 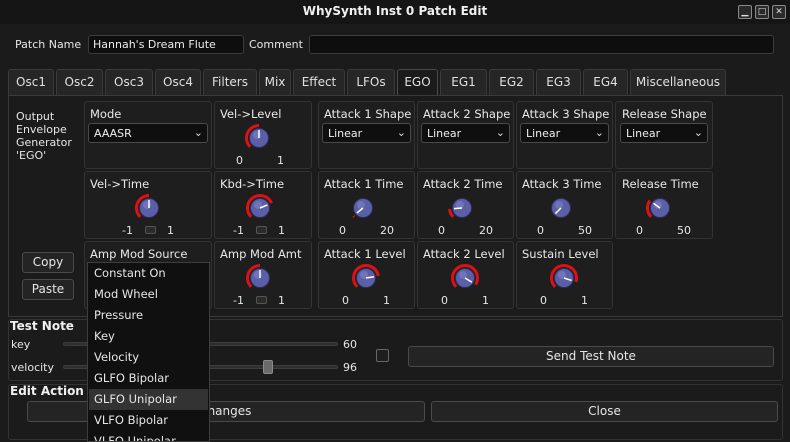 I want to click on tab-eg3: EG3, so click(x=558, y=82).